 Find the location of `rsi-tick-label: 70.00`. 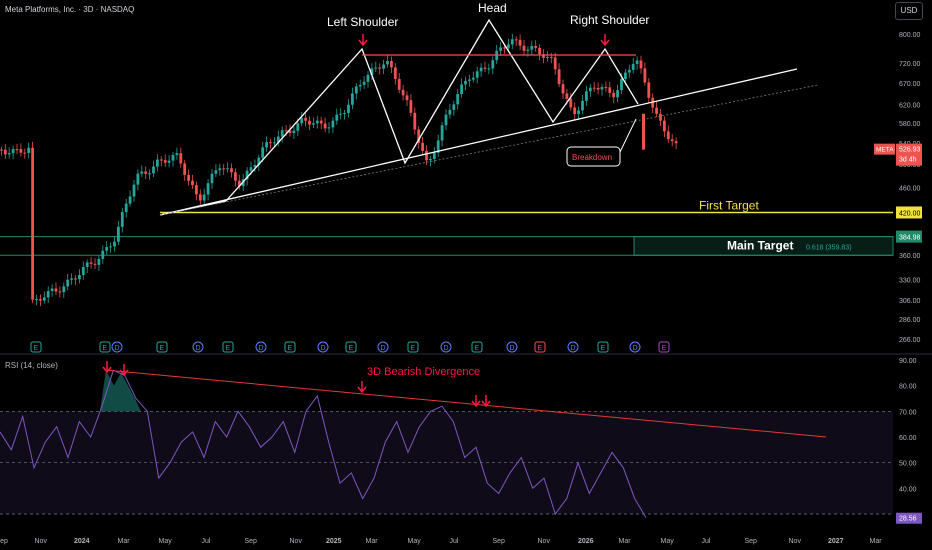

rsi-tick-label: 70.00 is located at coordinates (908, 412).